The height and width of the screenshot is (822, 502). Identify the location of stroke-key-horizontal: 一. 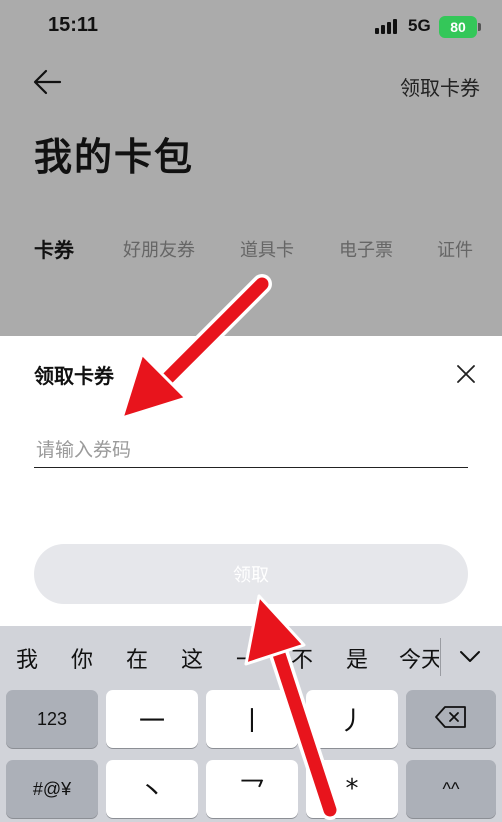
(152, 719).